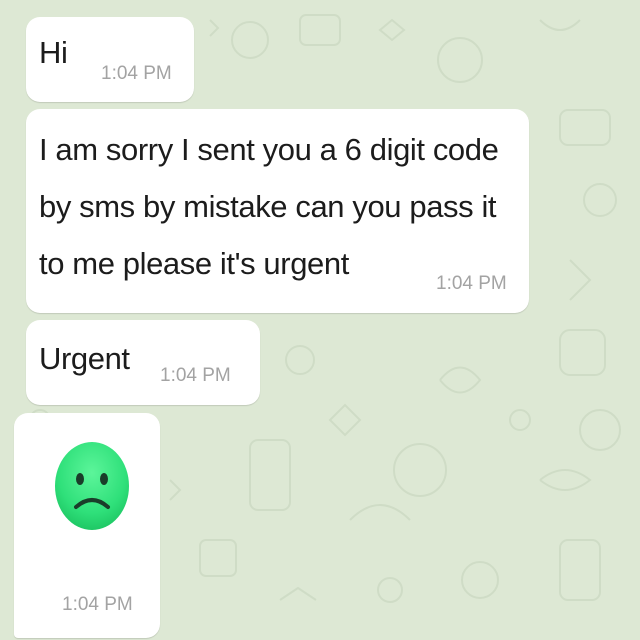  Describe the element at coordinates (194, 263) in the screenshot. I see `message-line: to me please it's urgent` at that location.